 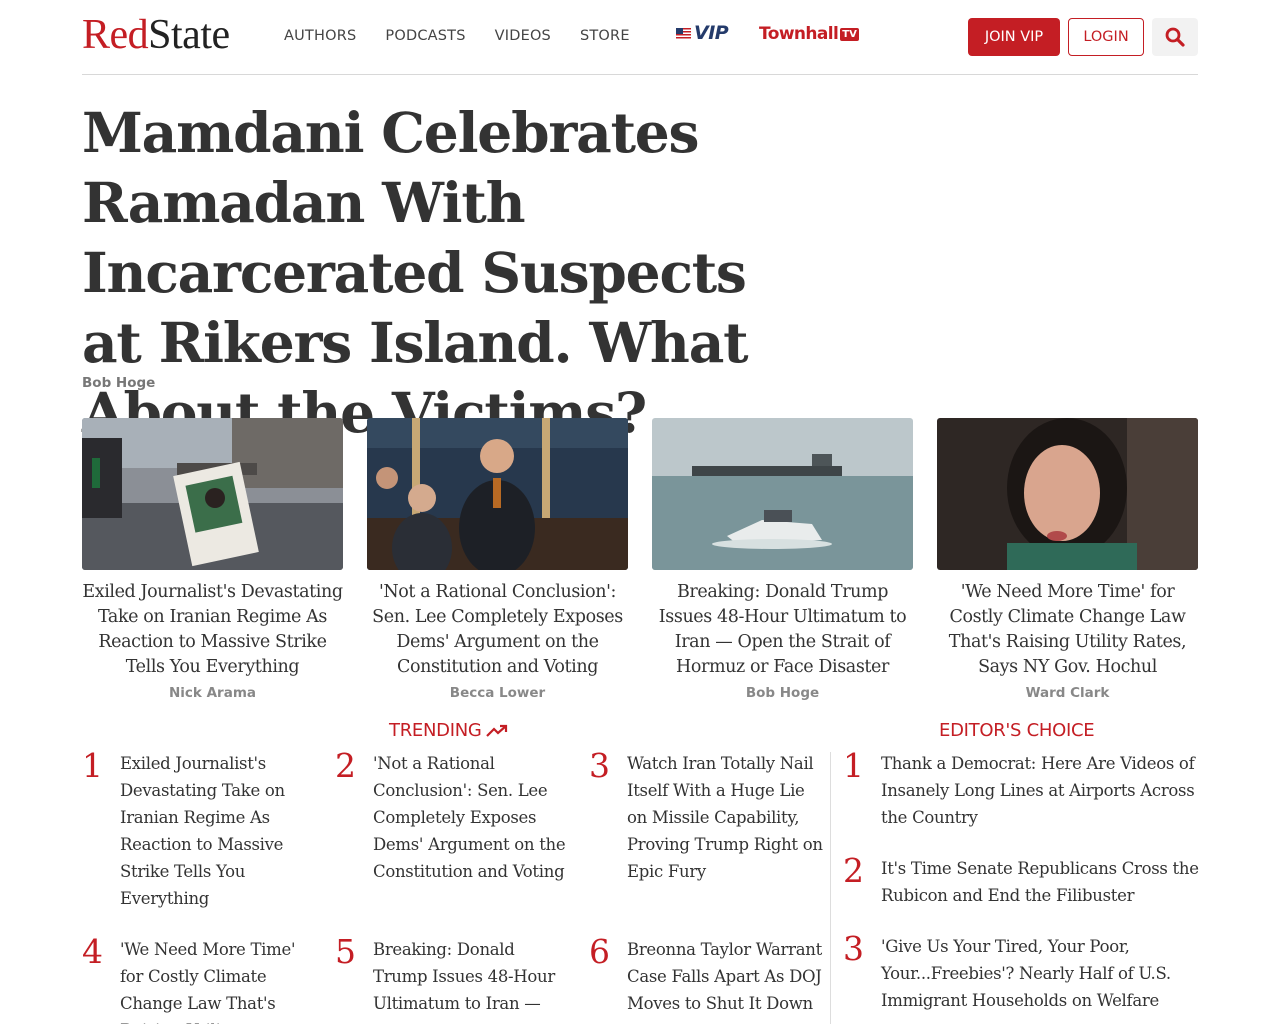 I want to click on nav-videos: VIDEOS, so click(x=523, y=36).